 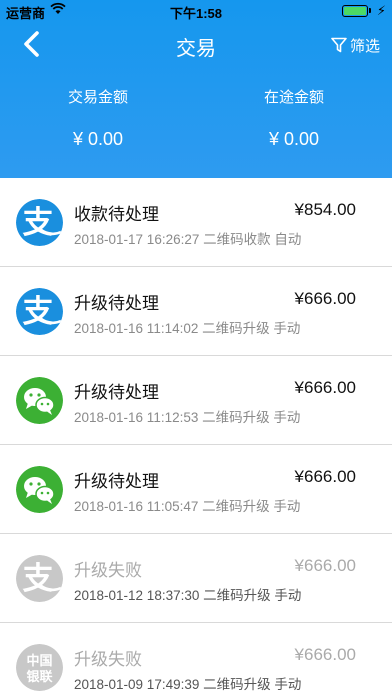 What do you see at coordinates (39, 677) in the screenshot?
I see `svg-text: 银联` at bounding box center [39, 677].